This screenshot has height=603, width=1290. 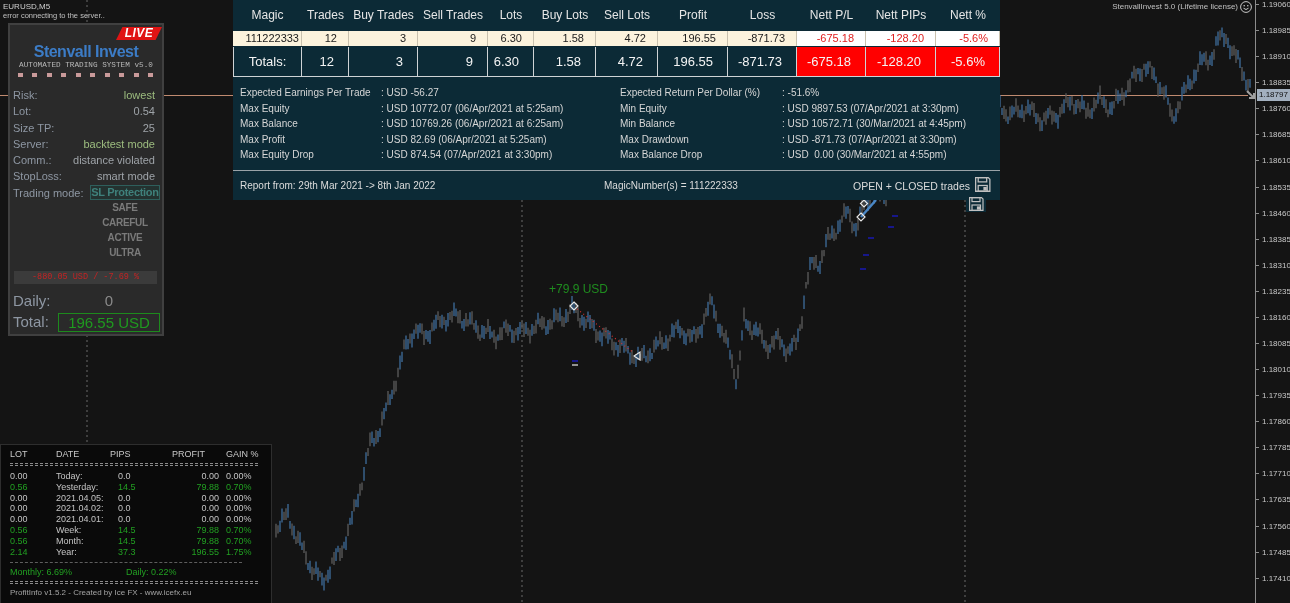 What do you see at coordinates (627, 15) in the screenshot?
I see `column-header: Sell Lots` at bounding box center [627, 15].